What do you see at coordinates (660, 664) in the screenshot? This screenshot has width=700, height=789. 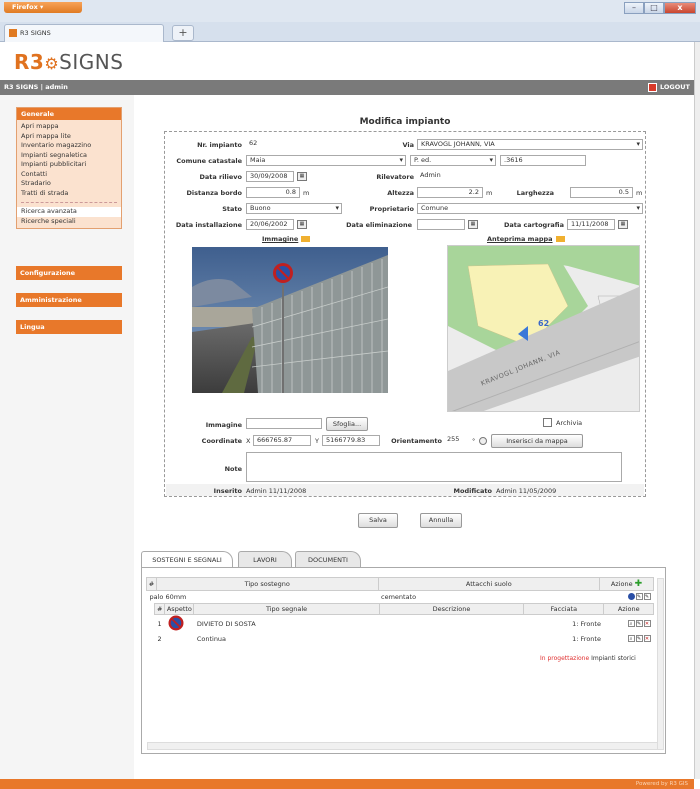 I see `grid-vertical-scrollbar` at bounding box center [660, 664].